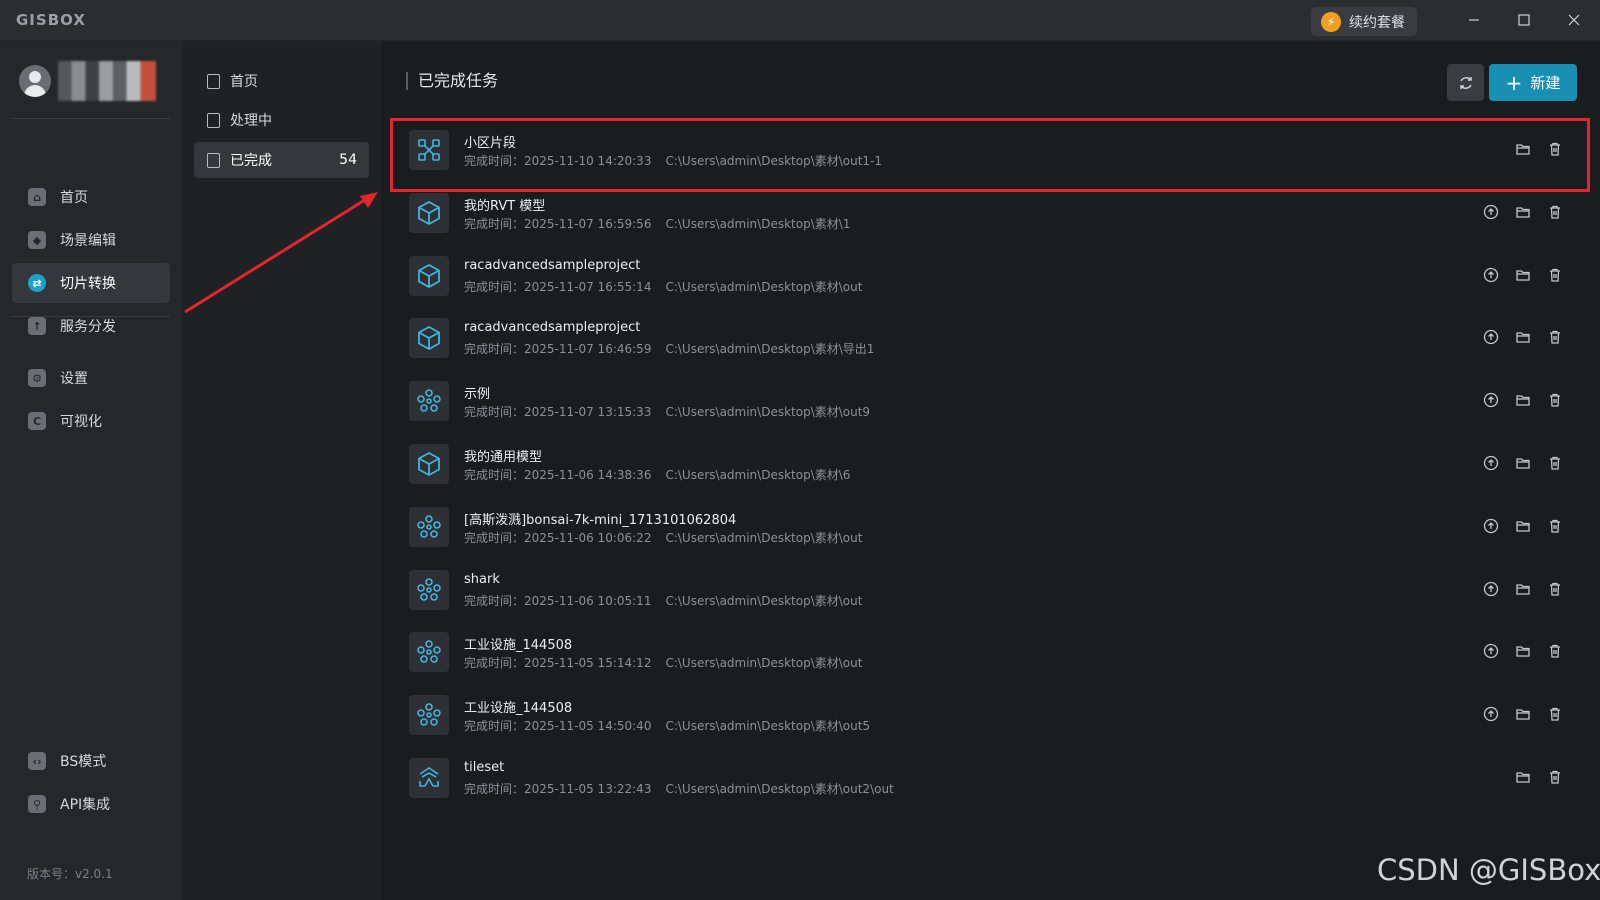 Image resolution: width=1600 pixels, height=900 pixels. Describe the element at coordinates (558, 286) in the screenshot. I see `task-time: 完成时间：2025-11-07 16:55:14` at that location.